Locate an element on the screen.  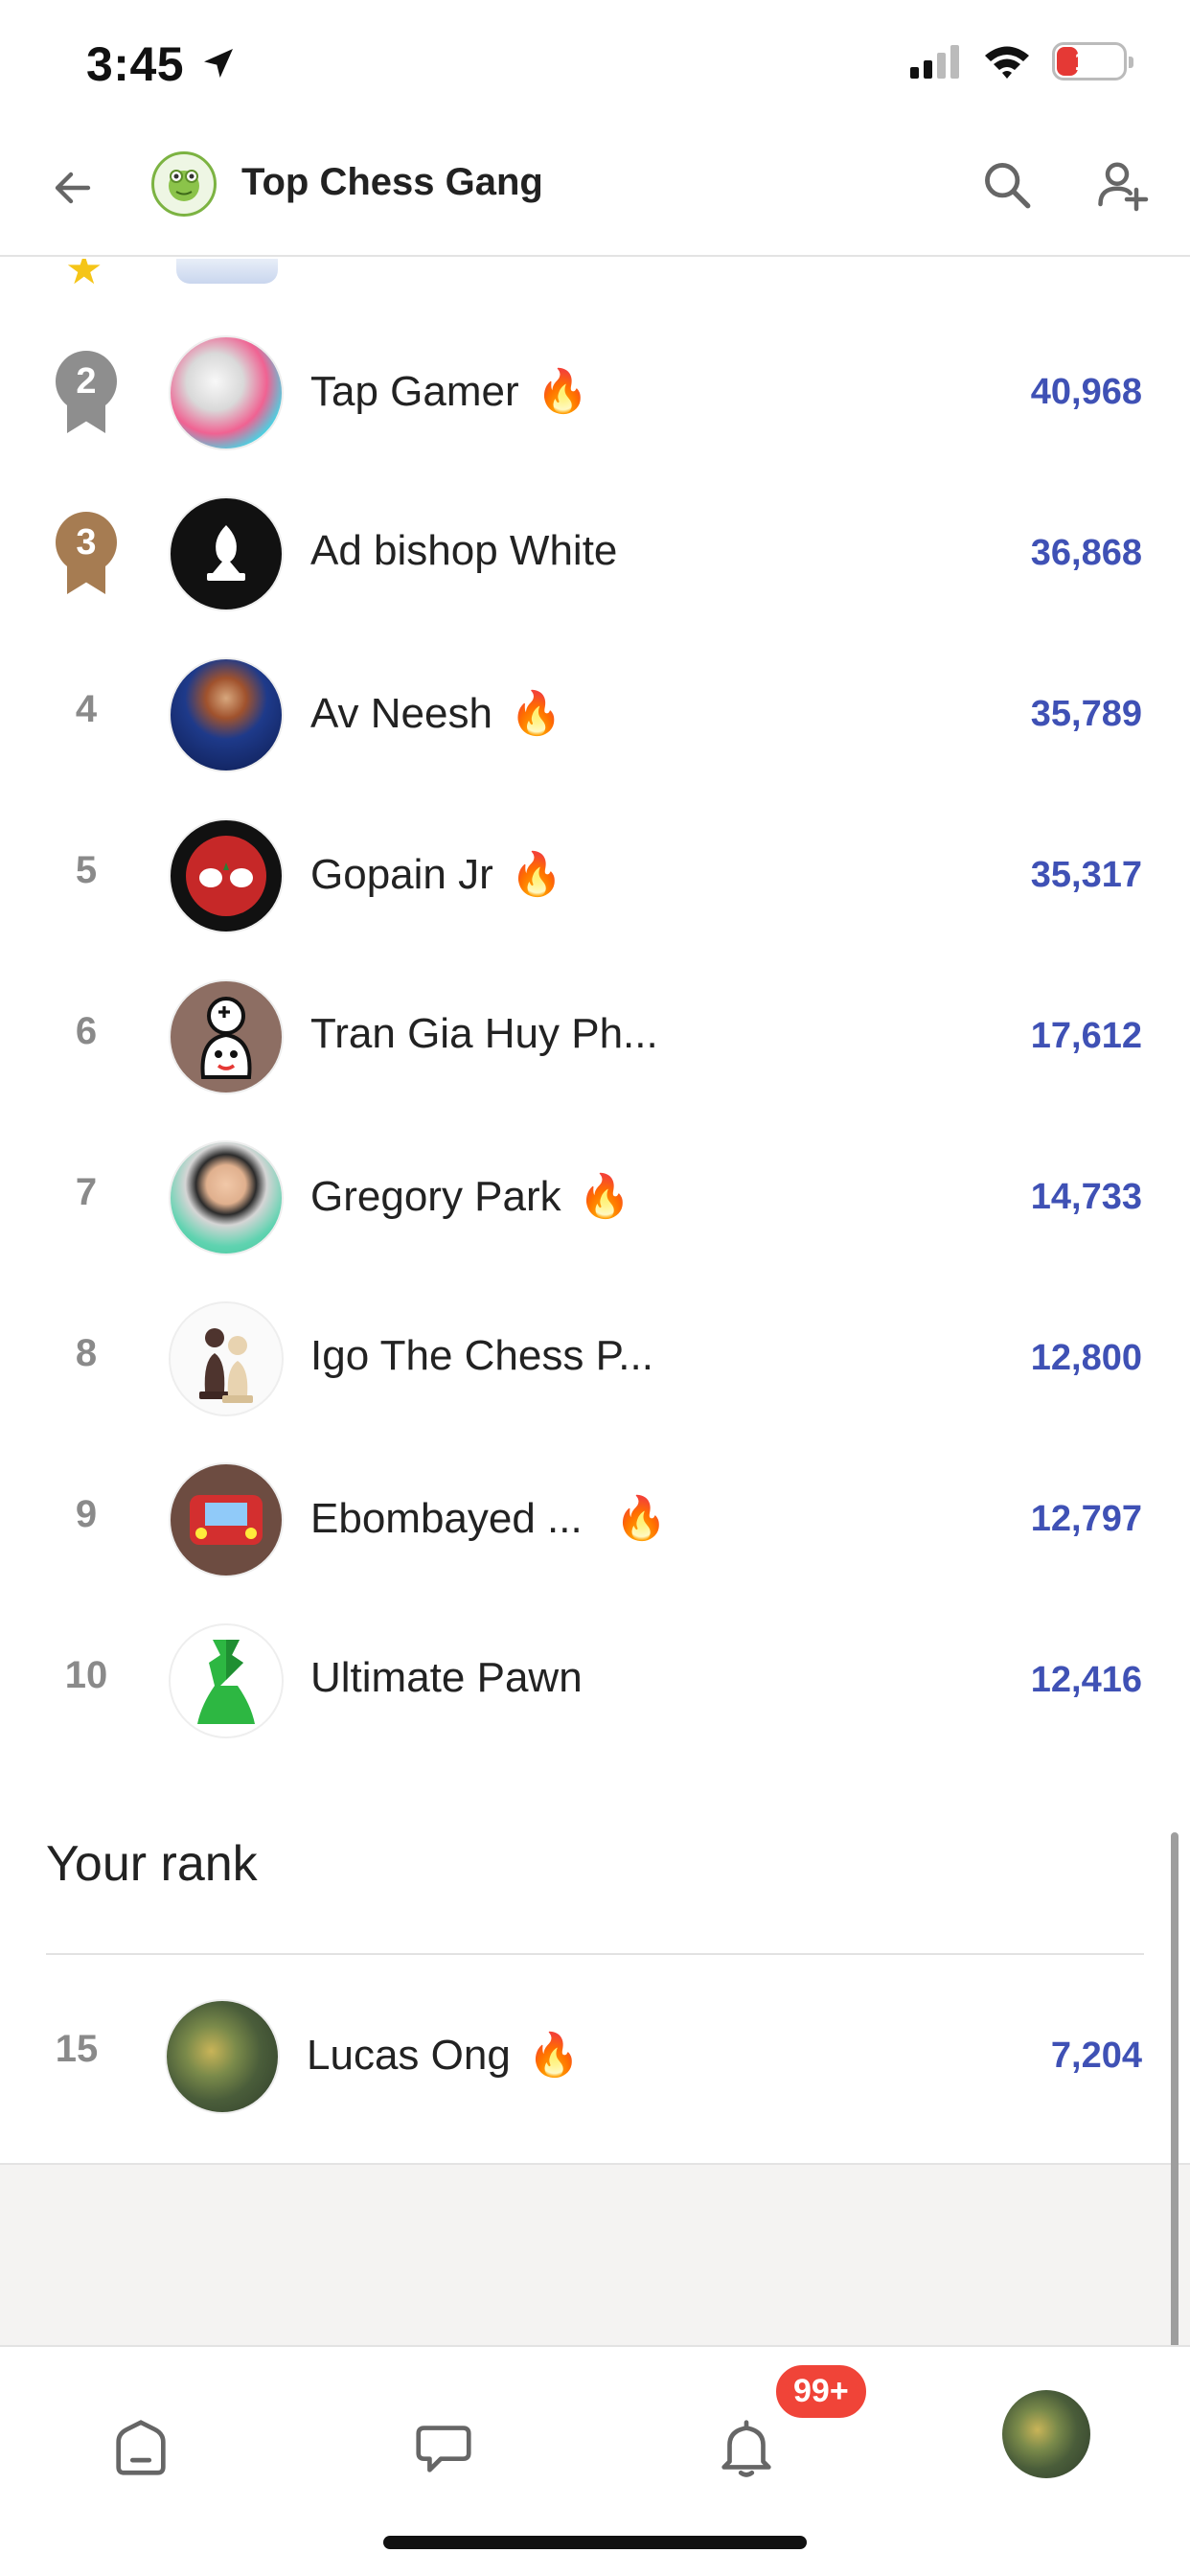
leaderboard-row: 9 Ebombayed ... 🔥 12,797 is located at coordinates (595, 1519).